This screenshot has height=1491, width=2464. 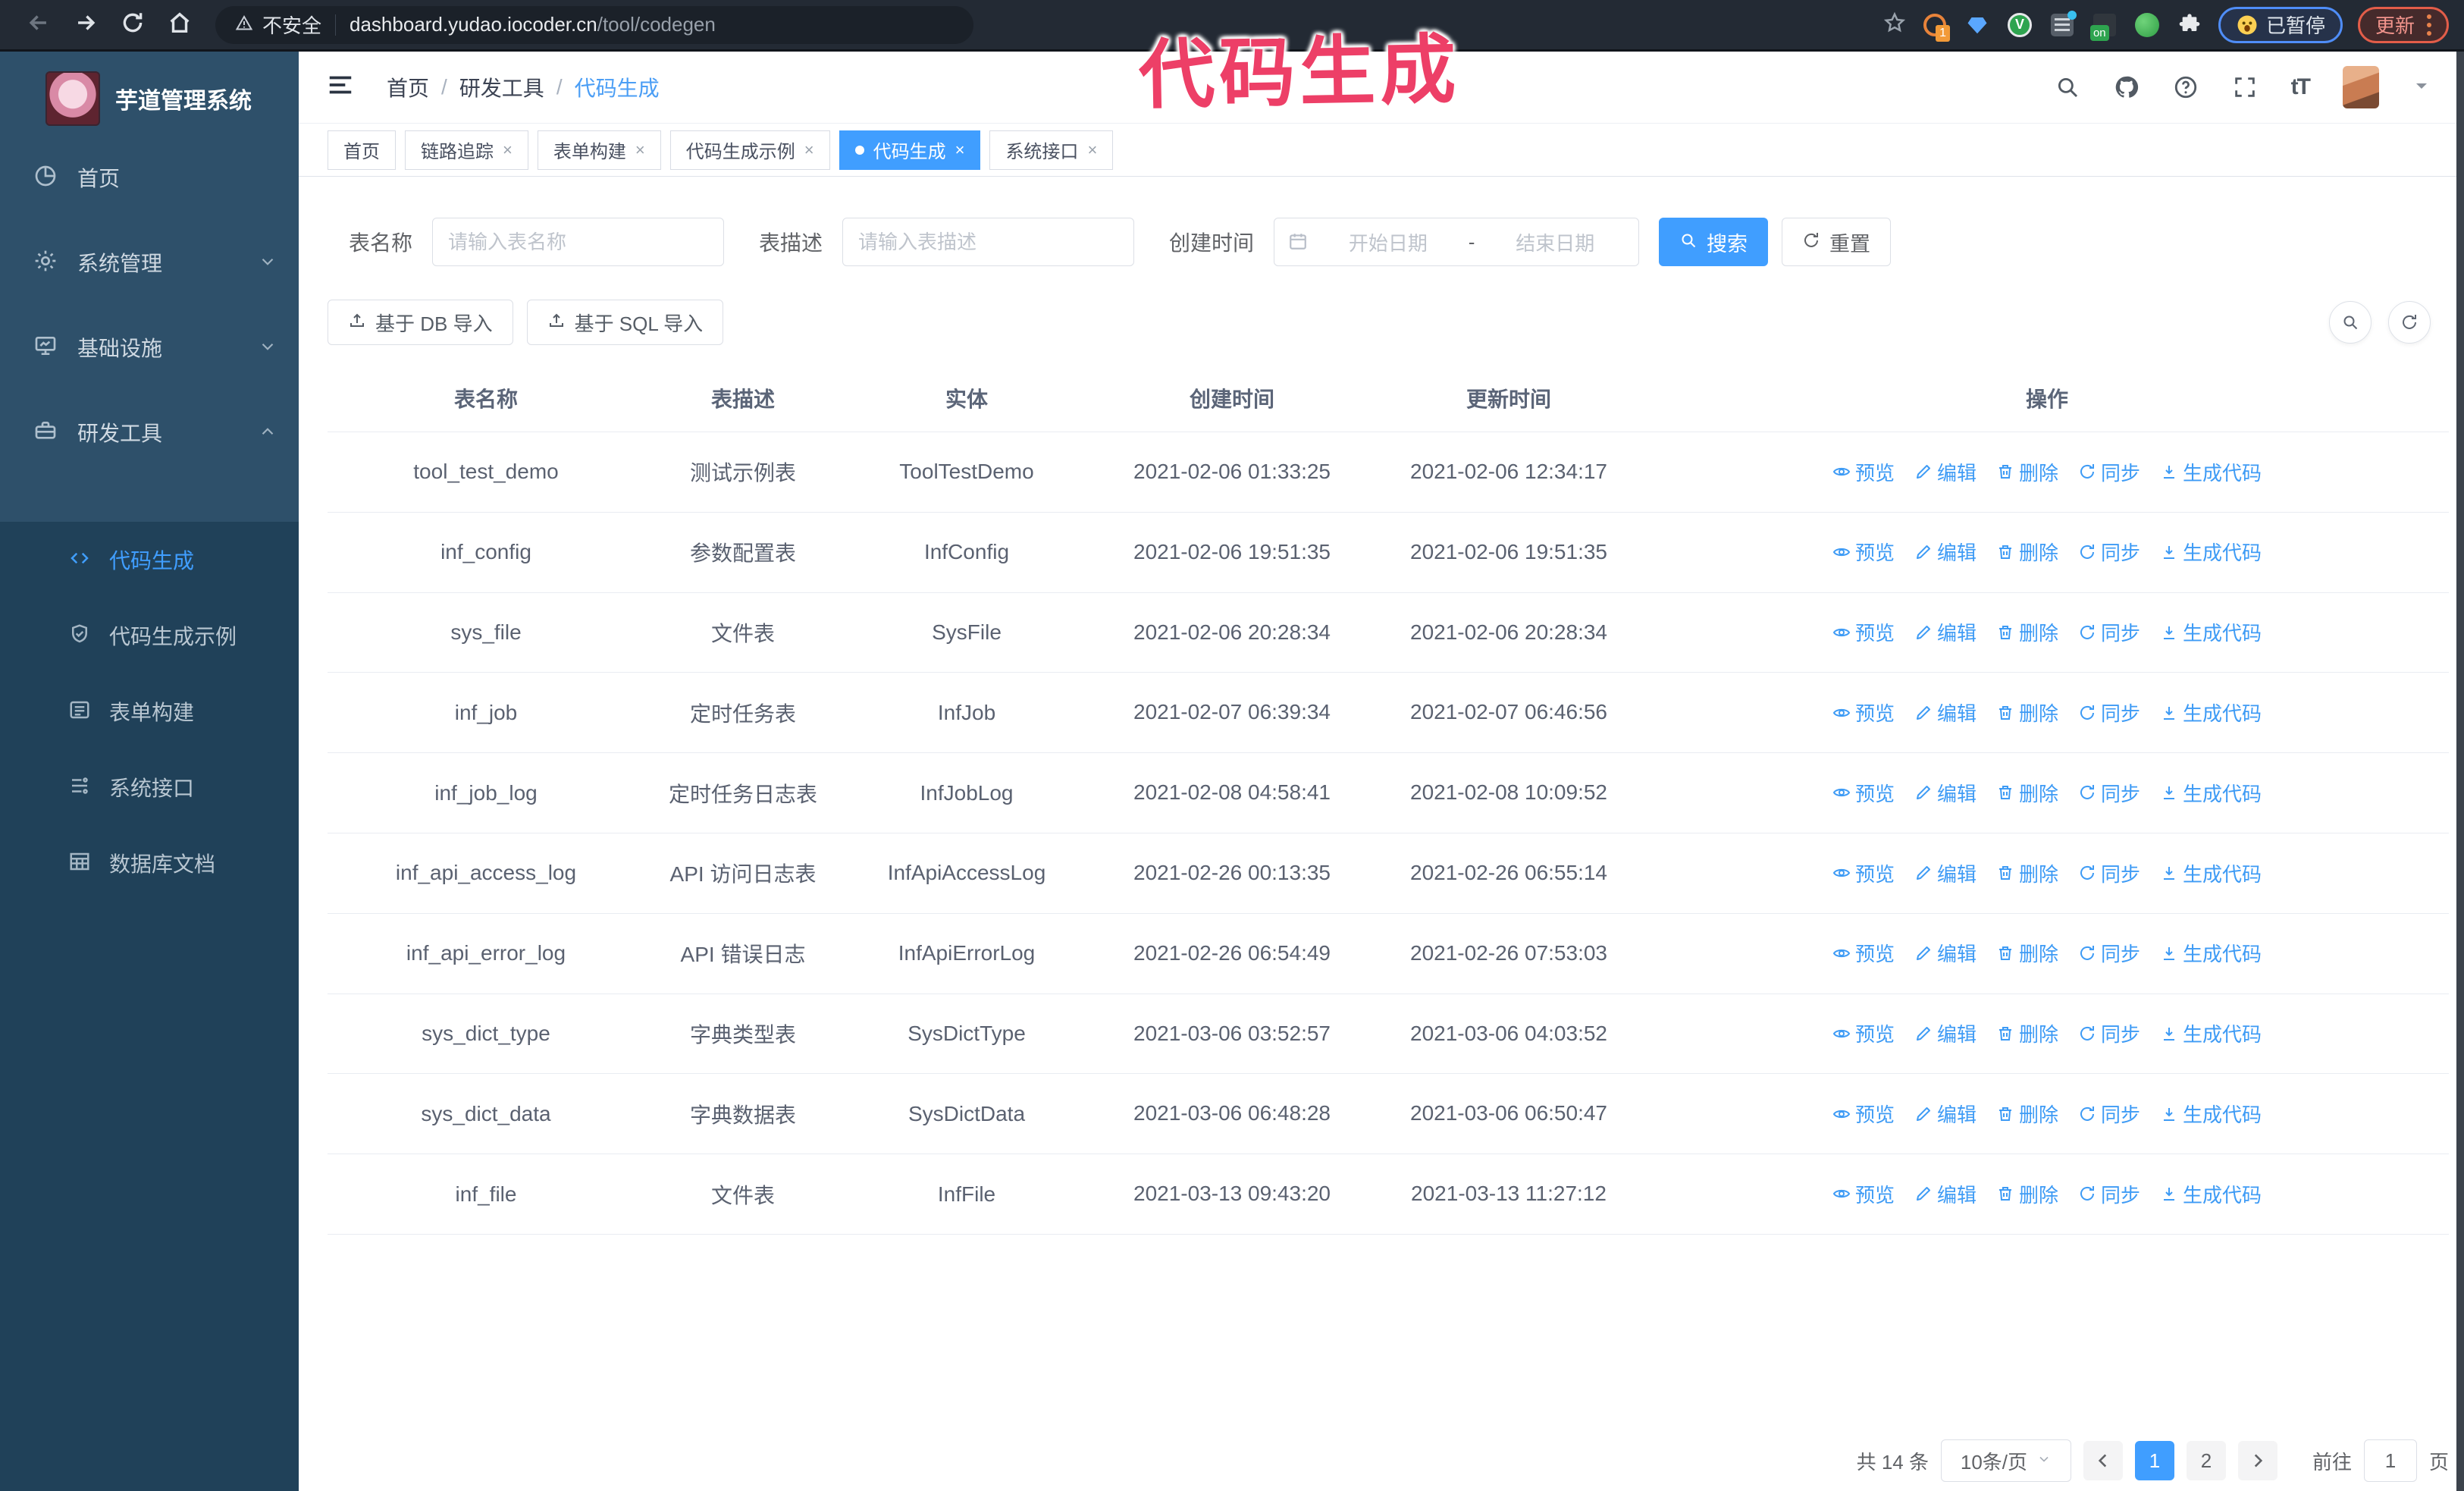 What do you see at coordinates (750, 150) in the screenshot?
I see `tab-codegen-example: 代码生成示例 ×` at bounding box center [750, 150].